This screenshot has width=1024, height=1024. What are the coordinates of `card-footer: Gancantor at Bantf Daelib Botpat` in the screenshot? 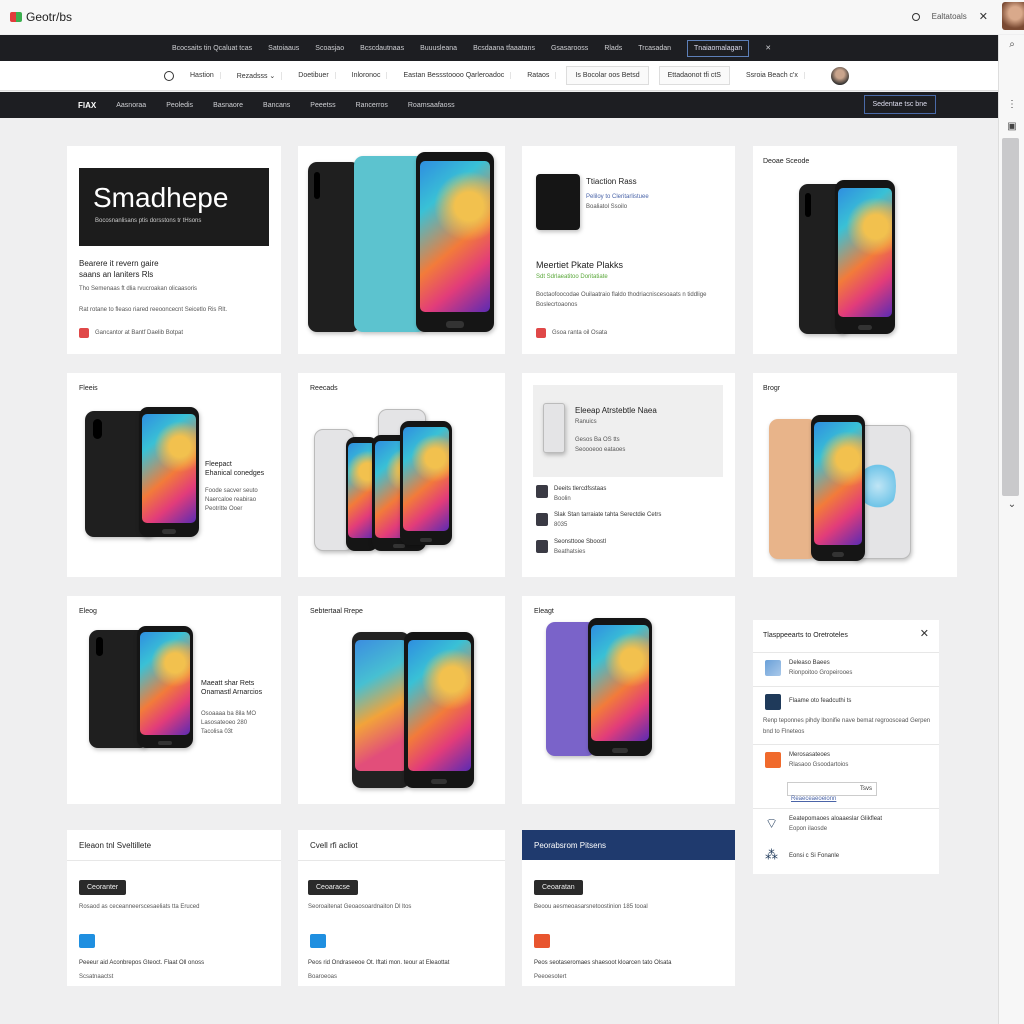 It's located at (139, 333).